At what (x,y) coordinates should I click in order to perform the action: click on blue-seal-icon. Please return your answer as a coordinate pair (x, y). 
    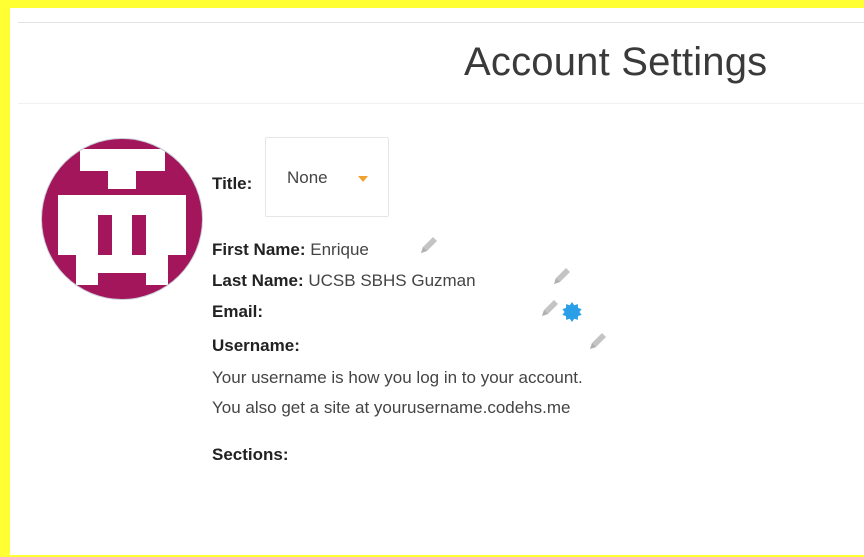
    Looking at the image, I should click on (572, 312).